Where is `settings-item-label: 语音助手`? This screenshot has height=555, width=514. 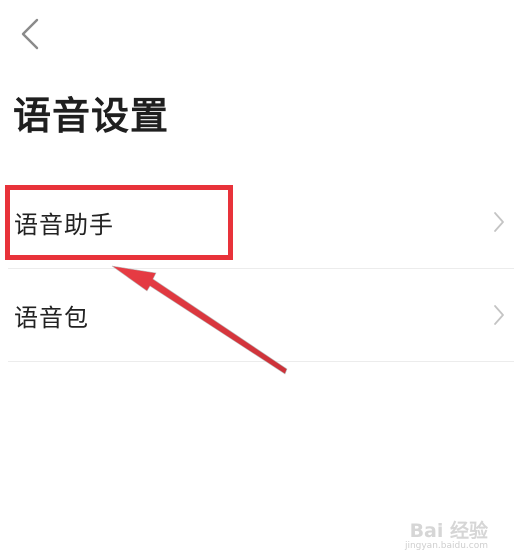 settings-item-label: 语音助手 is located at coordinates (64, 224).